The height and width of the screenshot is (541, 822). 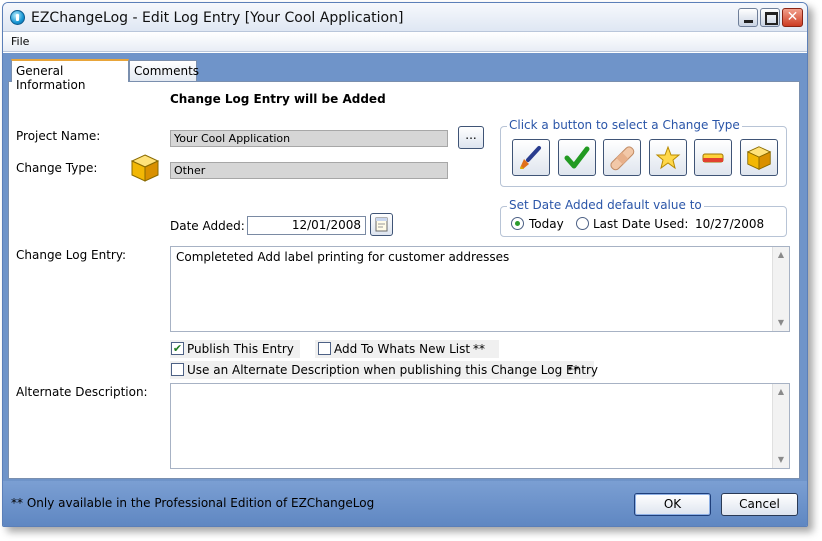 I want to click on last-date-used-value: 10/27/2008, so click(x=730, y=224).